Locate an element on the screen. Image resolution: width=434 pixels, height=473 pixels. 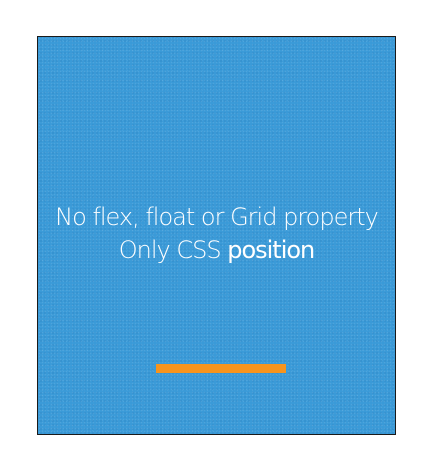
headline-line-2: Only CSS position is located at coordinates (216, 250).